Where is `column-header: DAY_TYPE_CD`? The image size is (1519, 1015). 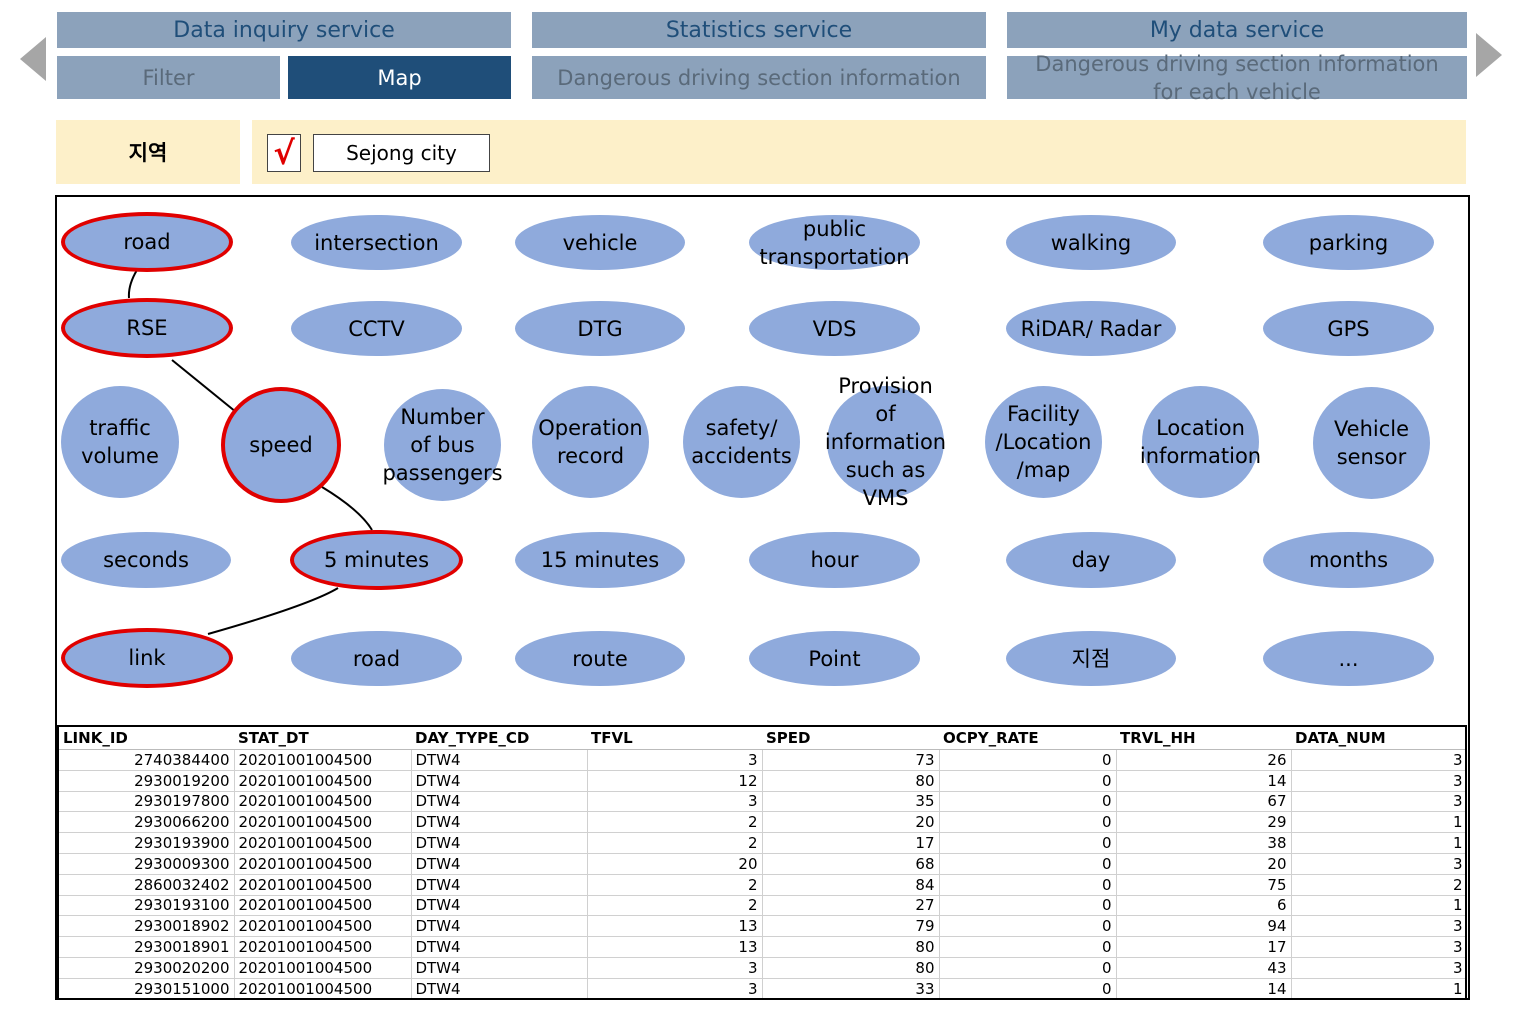
column-header: DAY_TYPE_CD is located at coordinates (499, 738).